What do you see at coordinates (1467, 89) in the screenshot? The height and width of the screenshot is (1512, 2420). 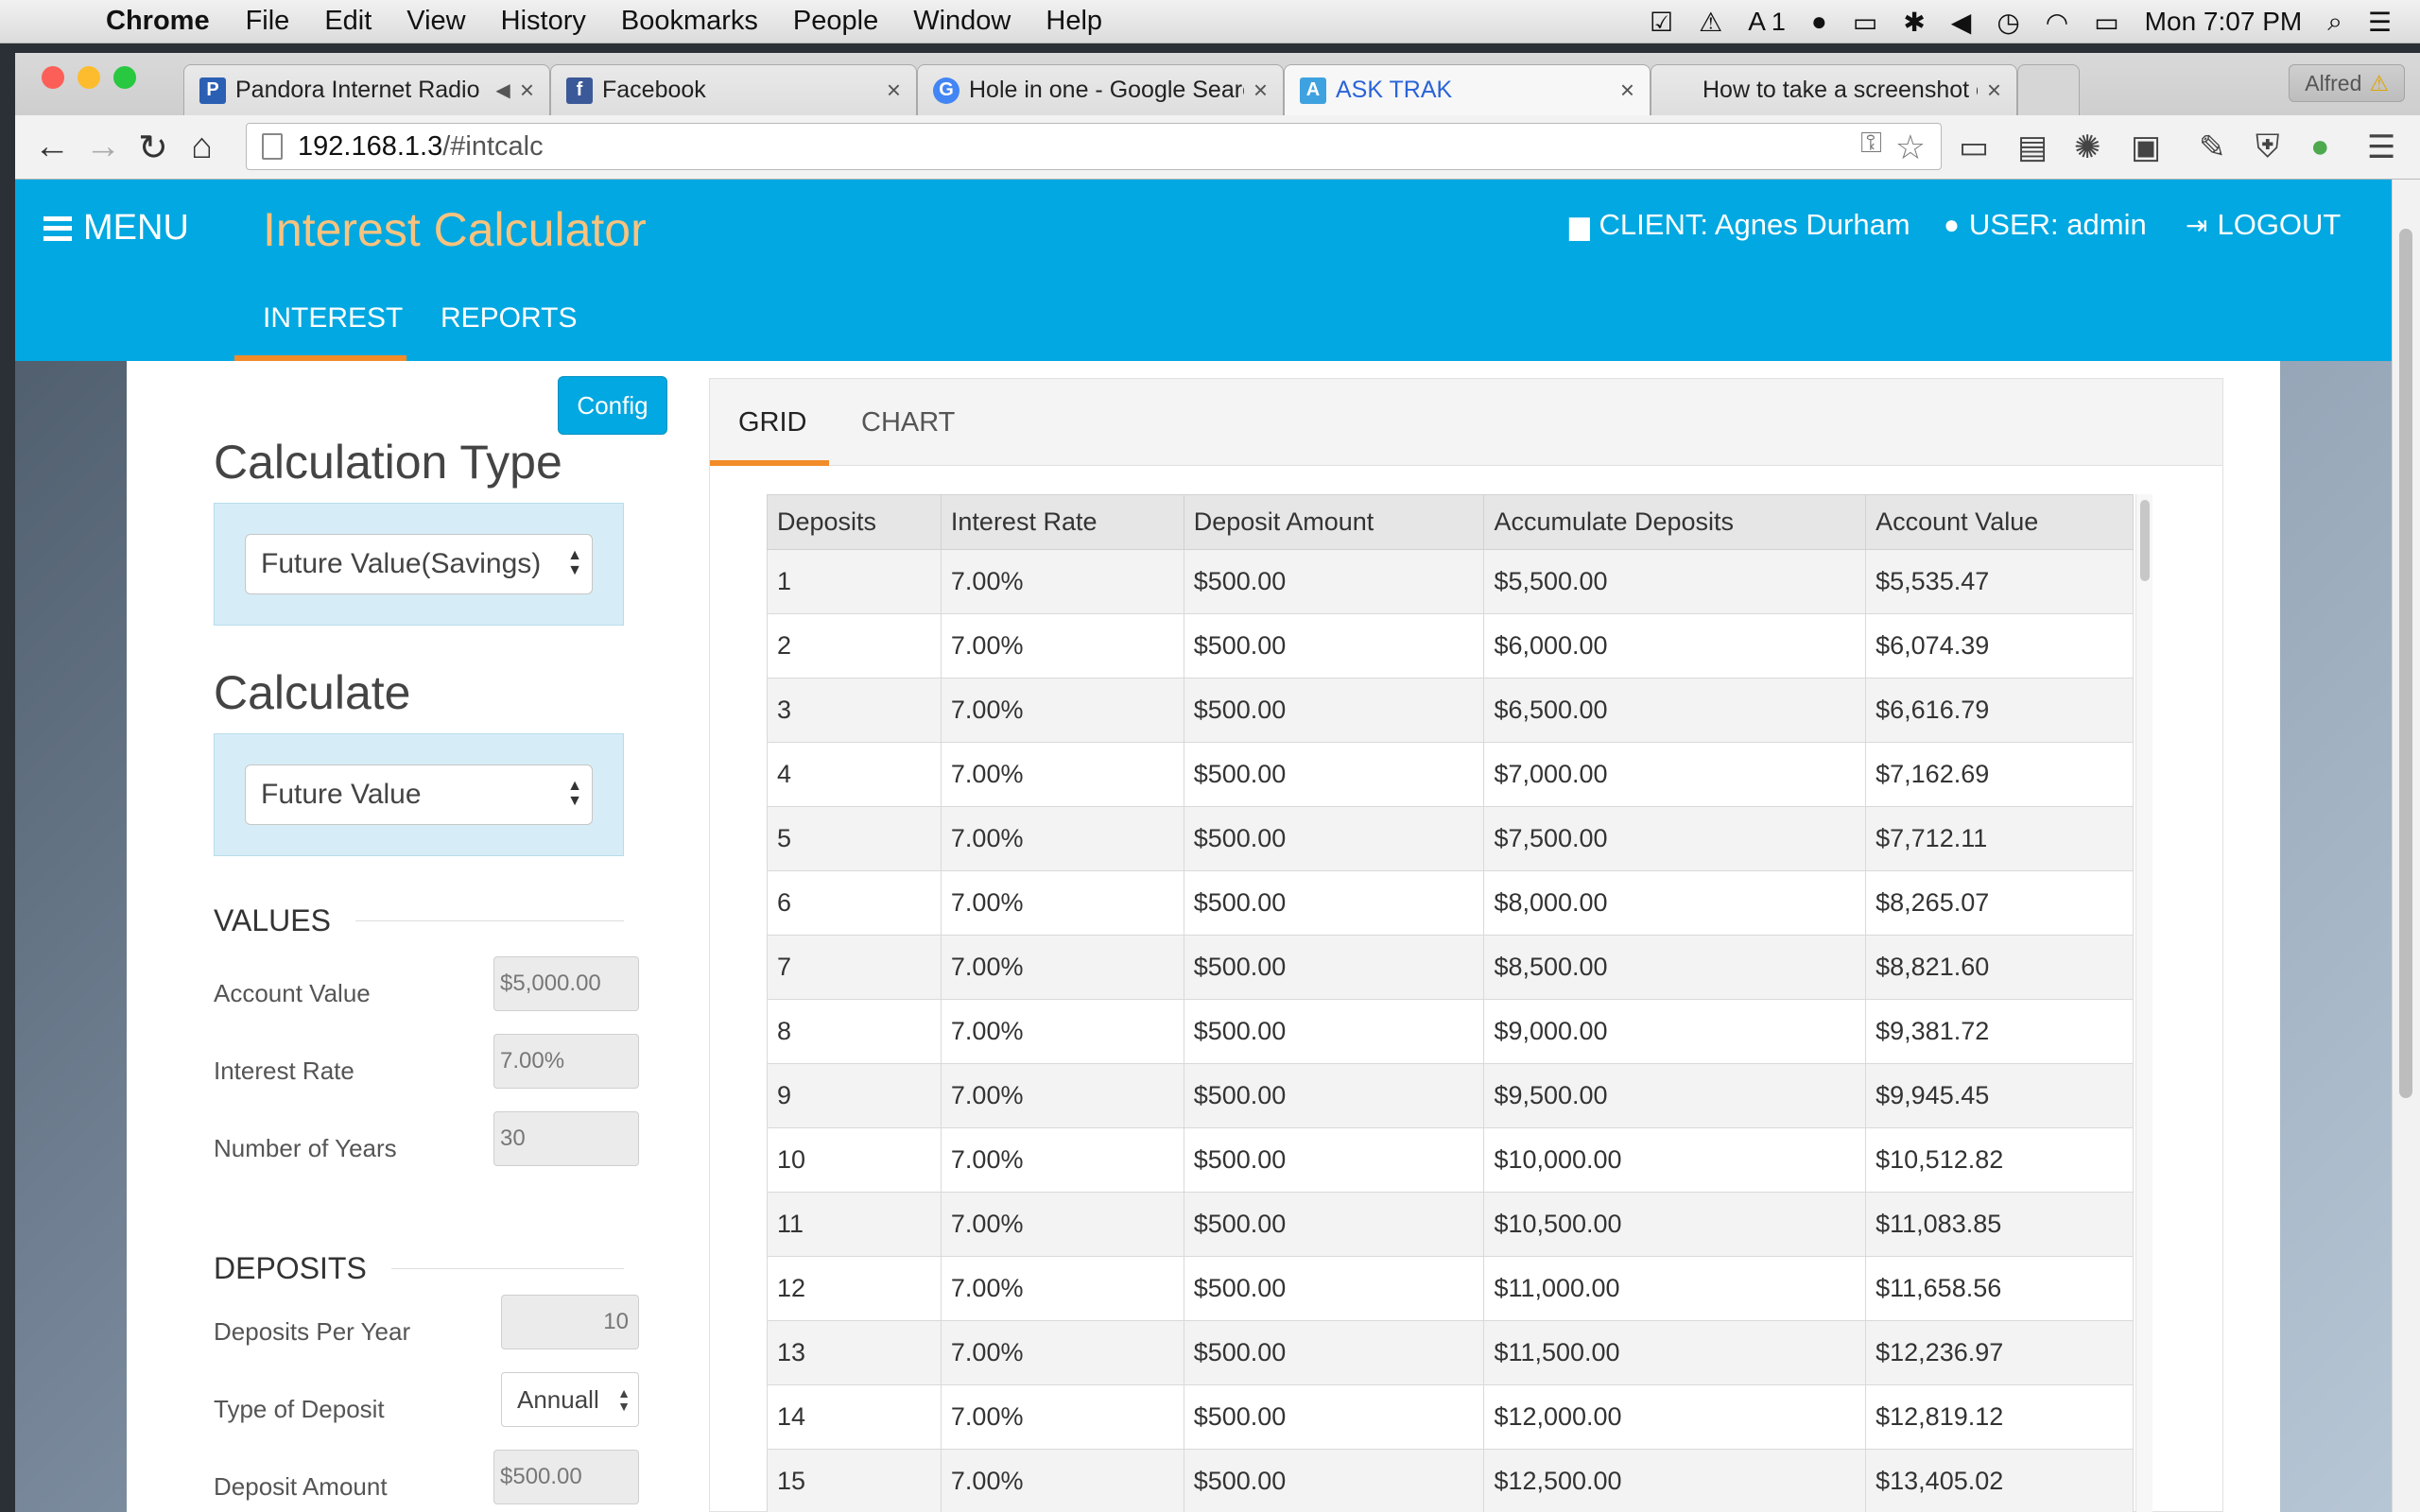 I see `browser-tab-ask-trak: A ASK TRAK ×` at bounding box center [1467, 89].